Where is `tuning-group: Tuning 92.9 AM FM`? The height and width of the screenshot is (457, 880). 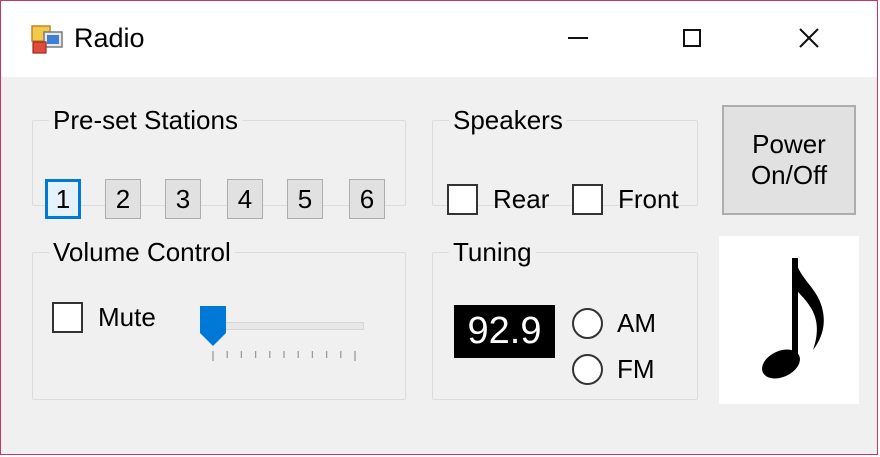
tuning-group: Tuning 92.9 AM FM is located at coordinates (565, 318).